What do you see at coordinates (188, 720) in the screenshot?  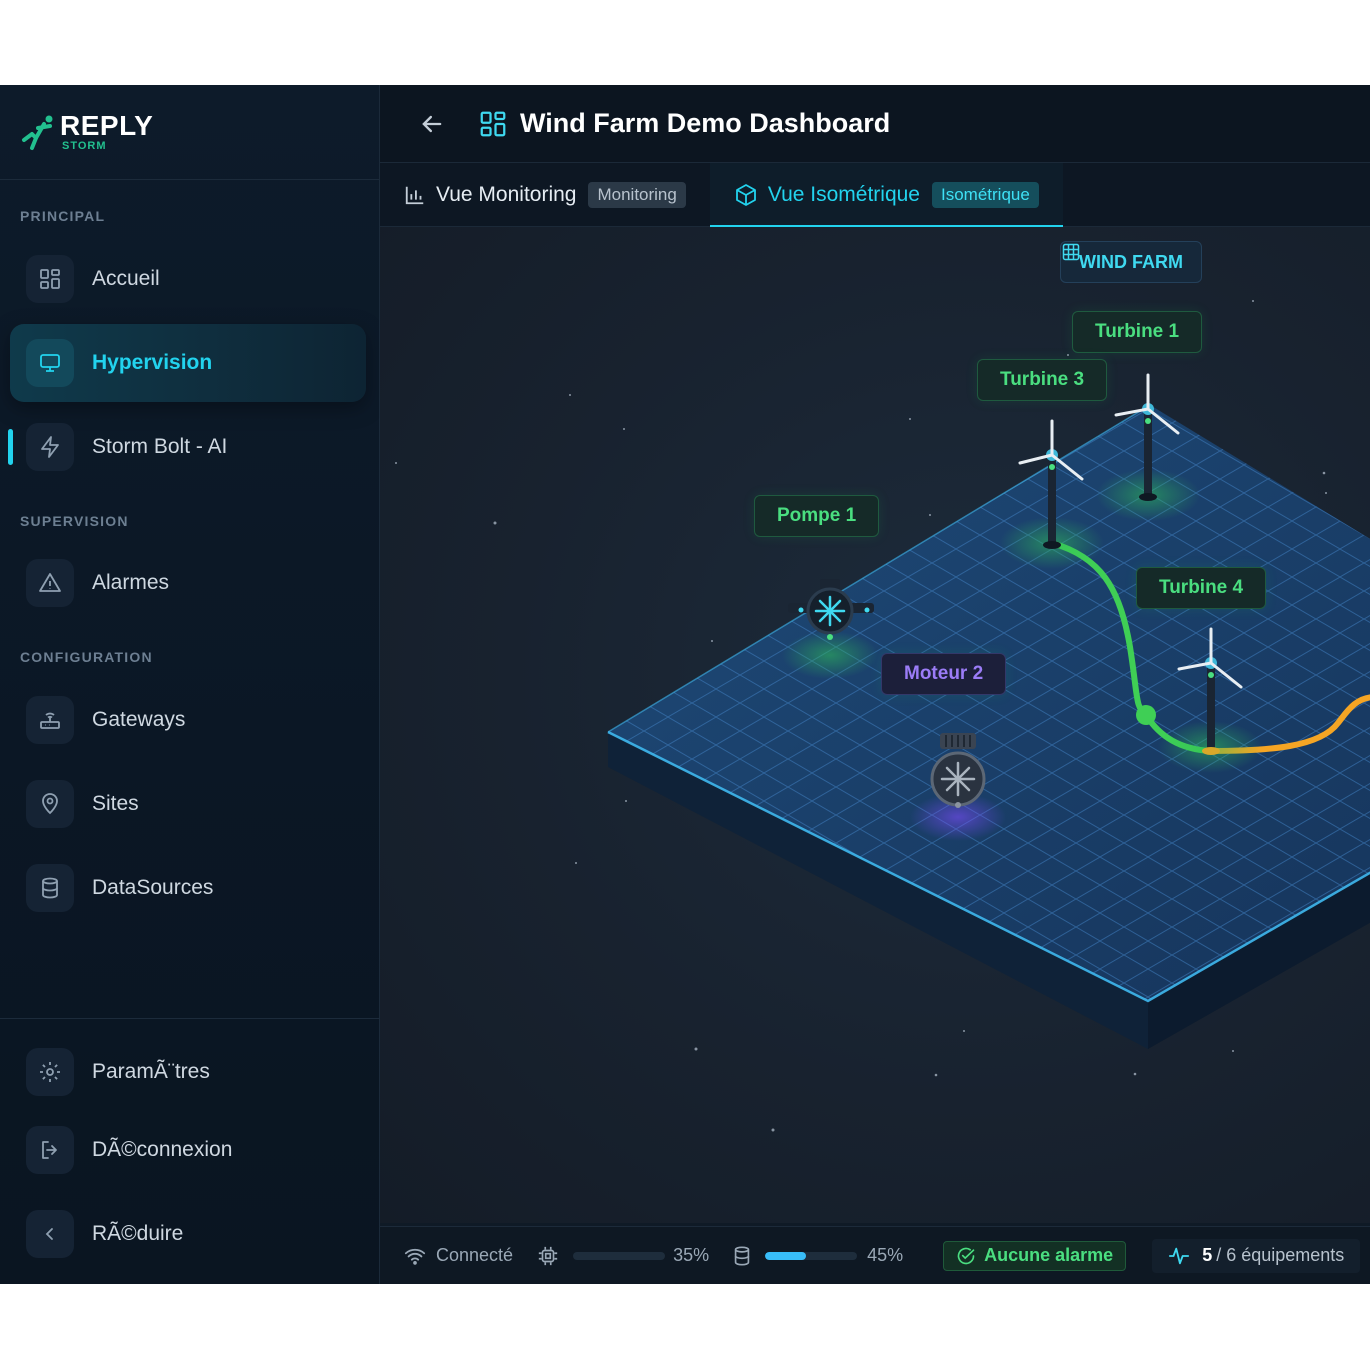 I see `sidebar-item-gateways: Gateways` at bounding box center [188, 720].